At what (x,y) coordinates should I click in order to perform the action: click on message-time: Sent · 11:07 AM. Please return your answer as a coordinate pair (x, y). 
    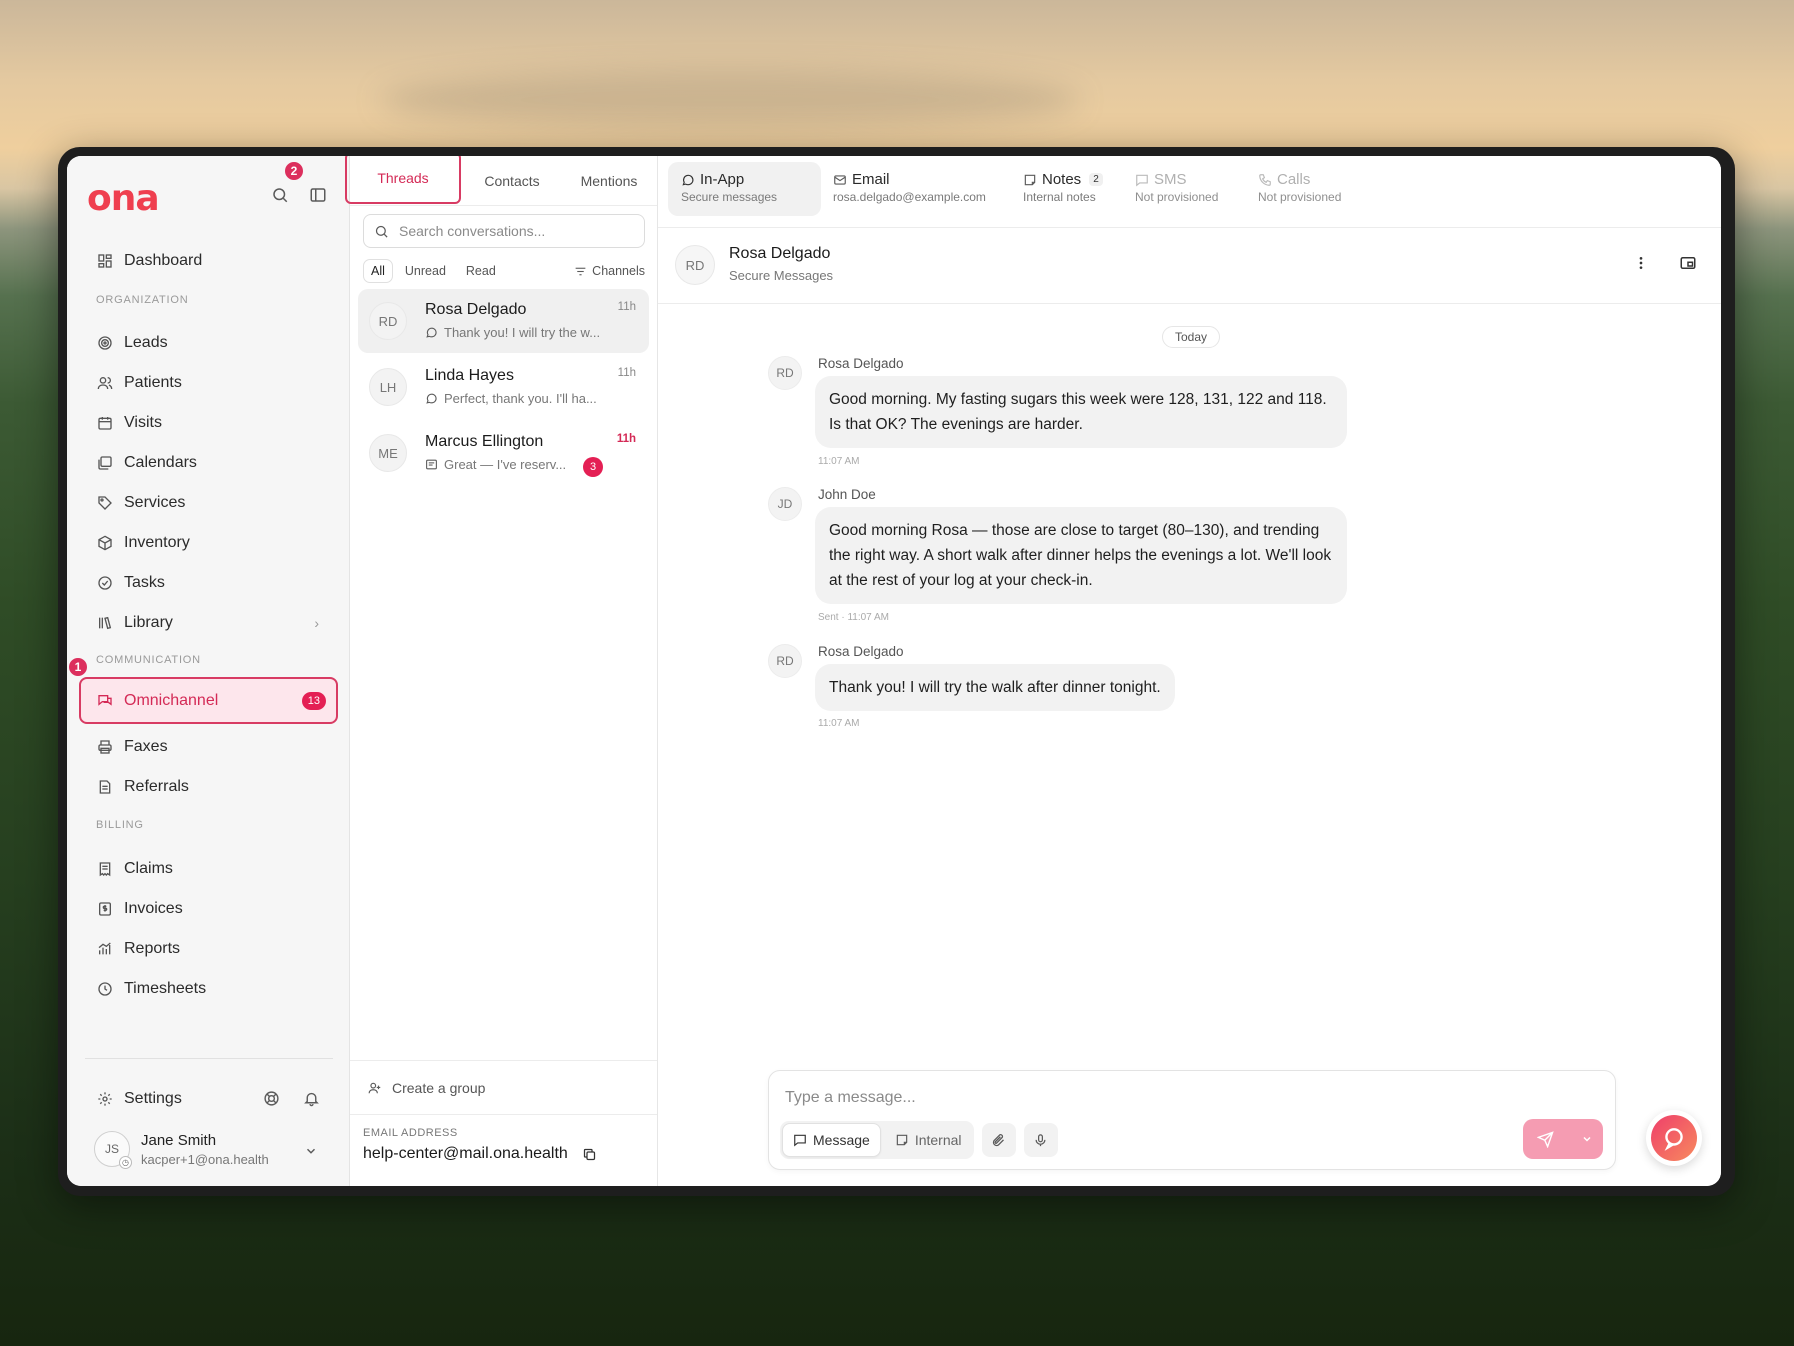
    Looking at the image, I should click on (853, 617).